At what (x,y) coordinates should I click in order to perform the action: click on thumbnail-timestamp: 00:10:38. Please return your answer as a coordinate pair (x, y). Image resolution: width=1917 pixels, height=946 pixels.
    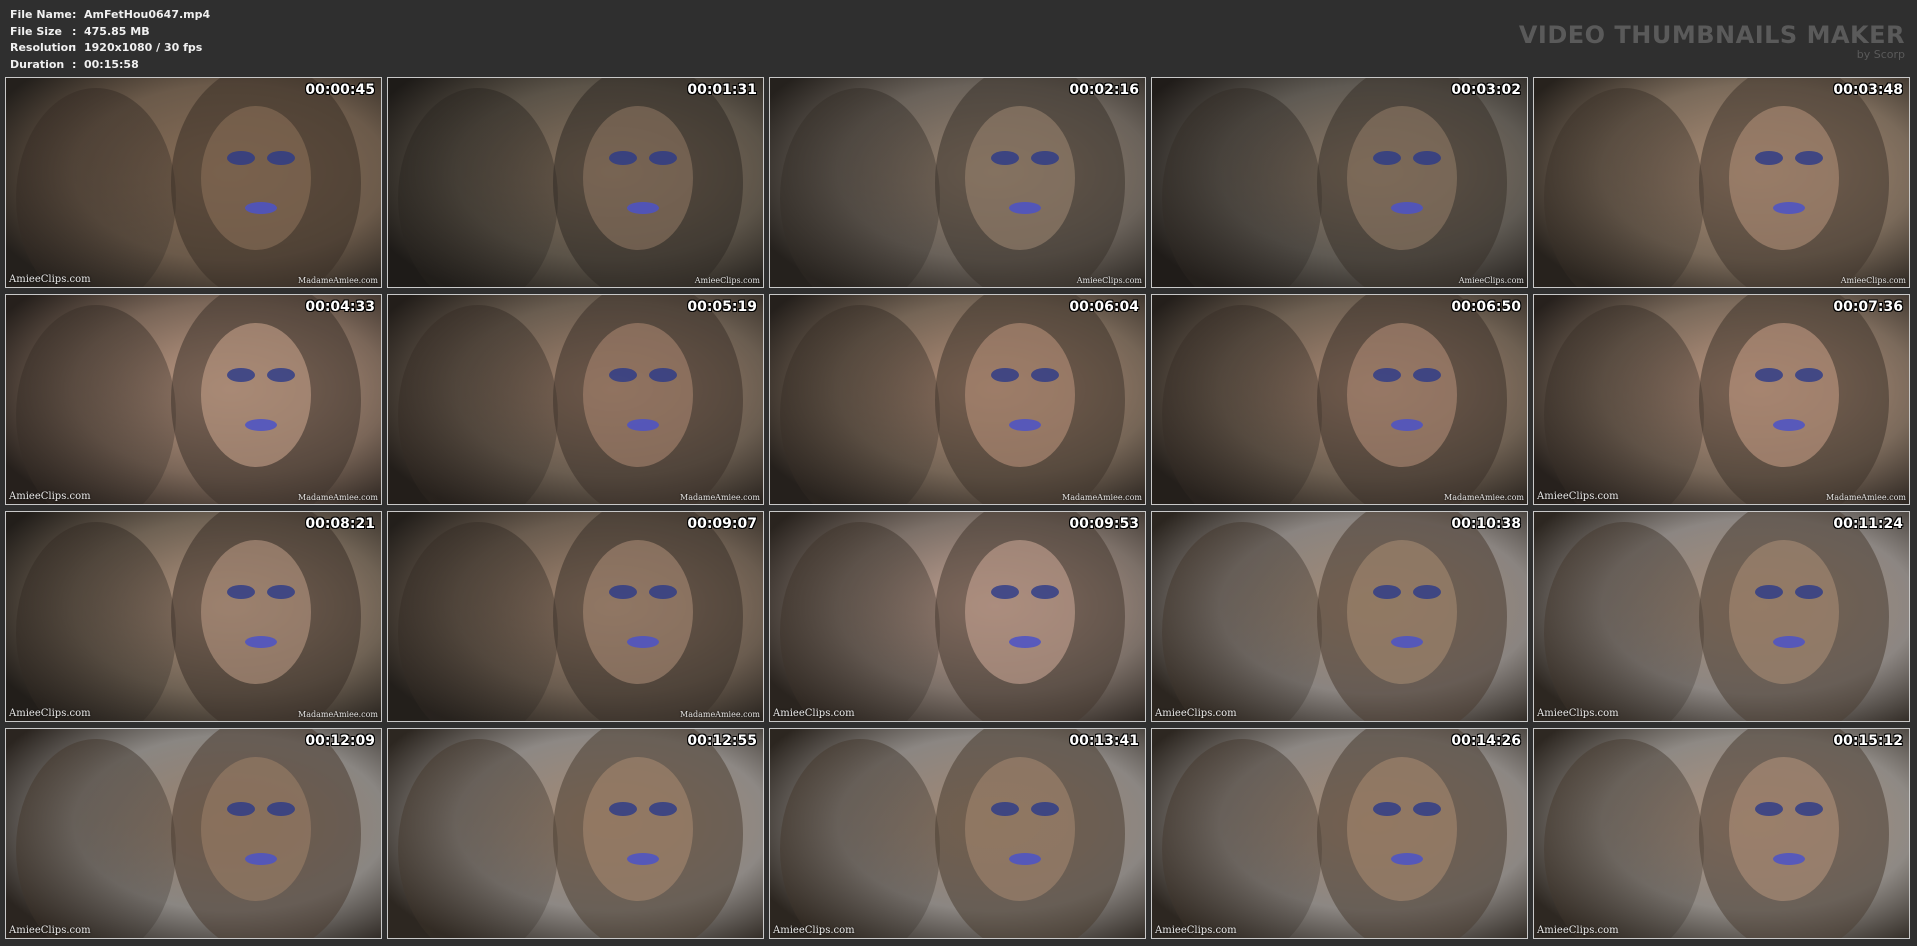
    Looking at the image, I should click on (1486, 524).